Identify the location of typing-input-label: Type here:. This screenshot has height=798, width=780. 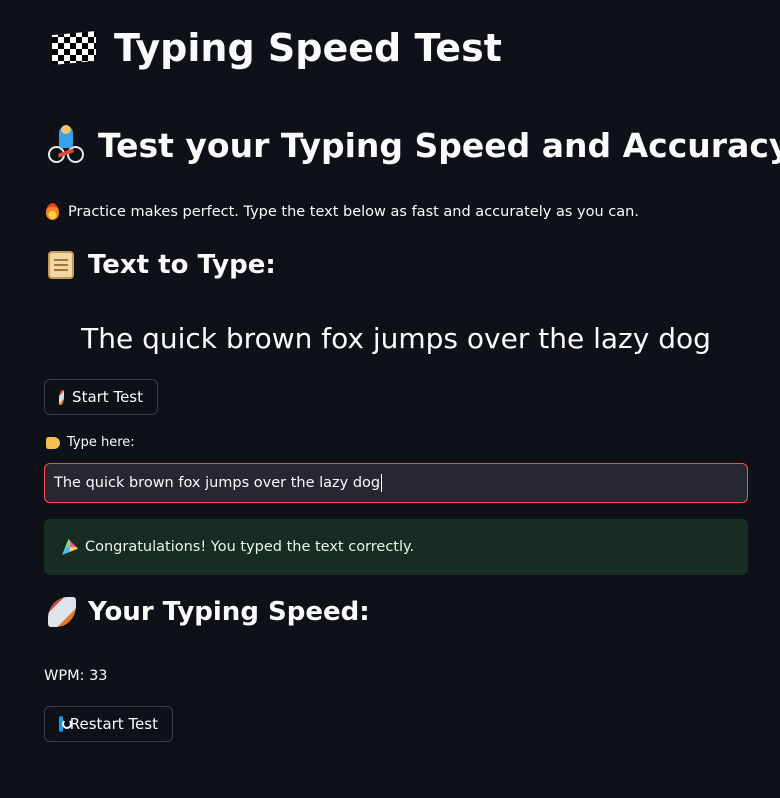
(101, 442).